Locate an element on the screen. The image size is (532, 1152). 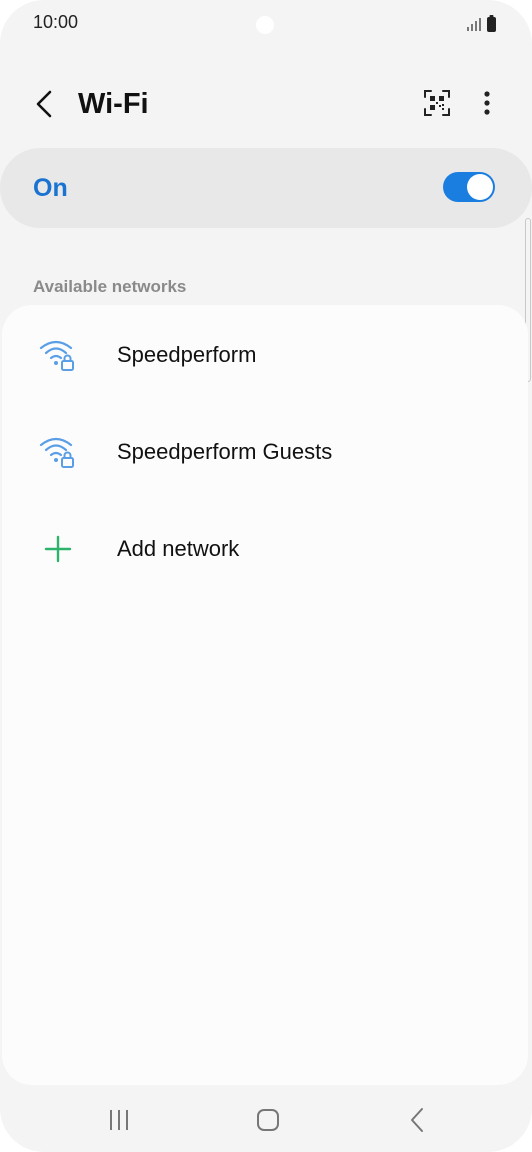
section-header-available-networks: Available networks is located at coordinates (110, 286).